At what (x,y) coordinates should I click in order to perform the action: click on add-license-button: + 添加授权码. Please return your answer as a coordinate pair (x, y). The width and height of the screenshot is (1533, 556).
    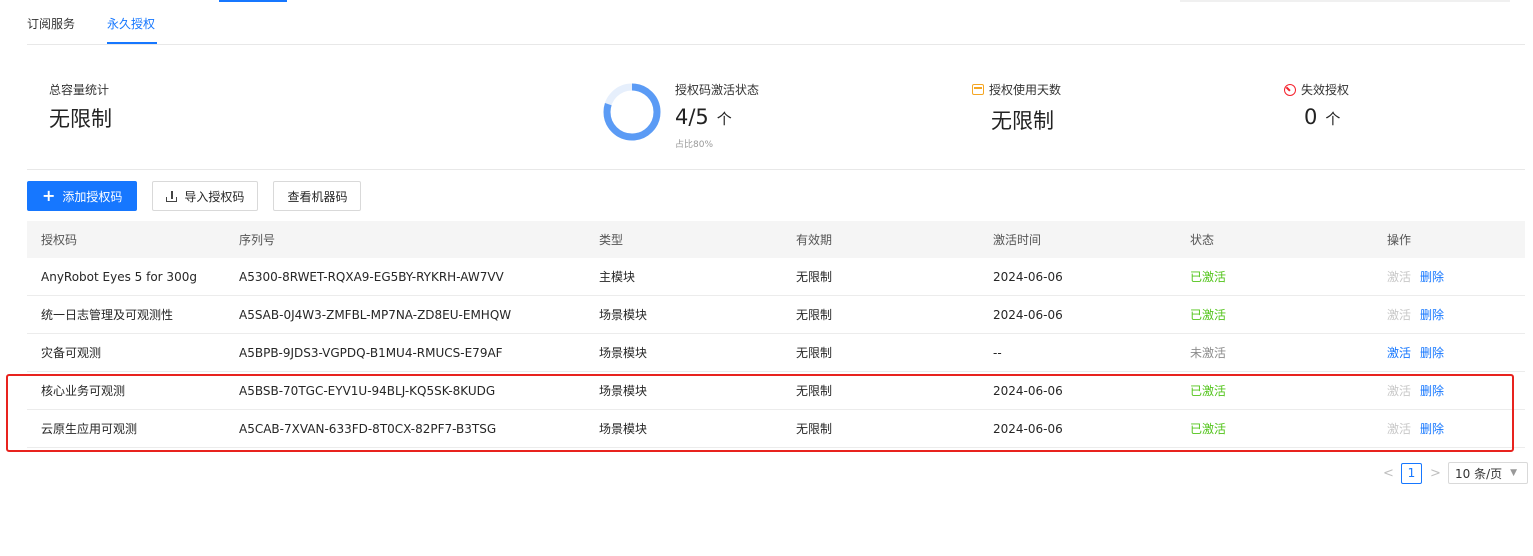
    Looking at the image, I should click on (82, 196).